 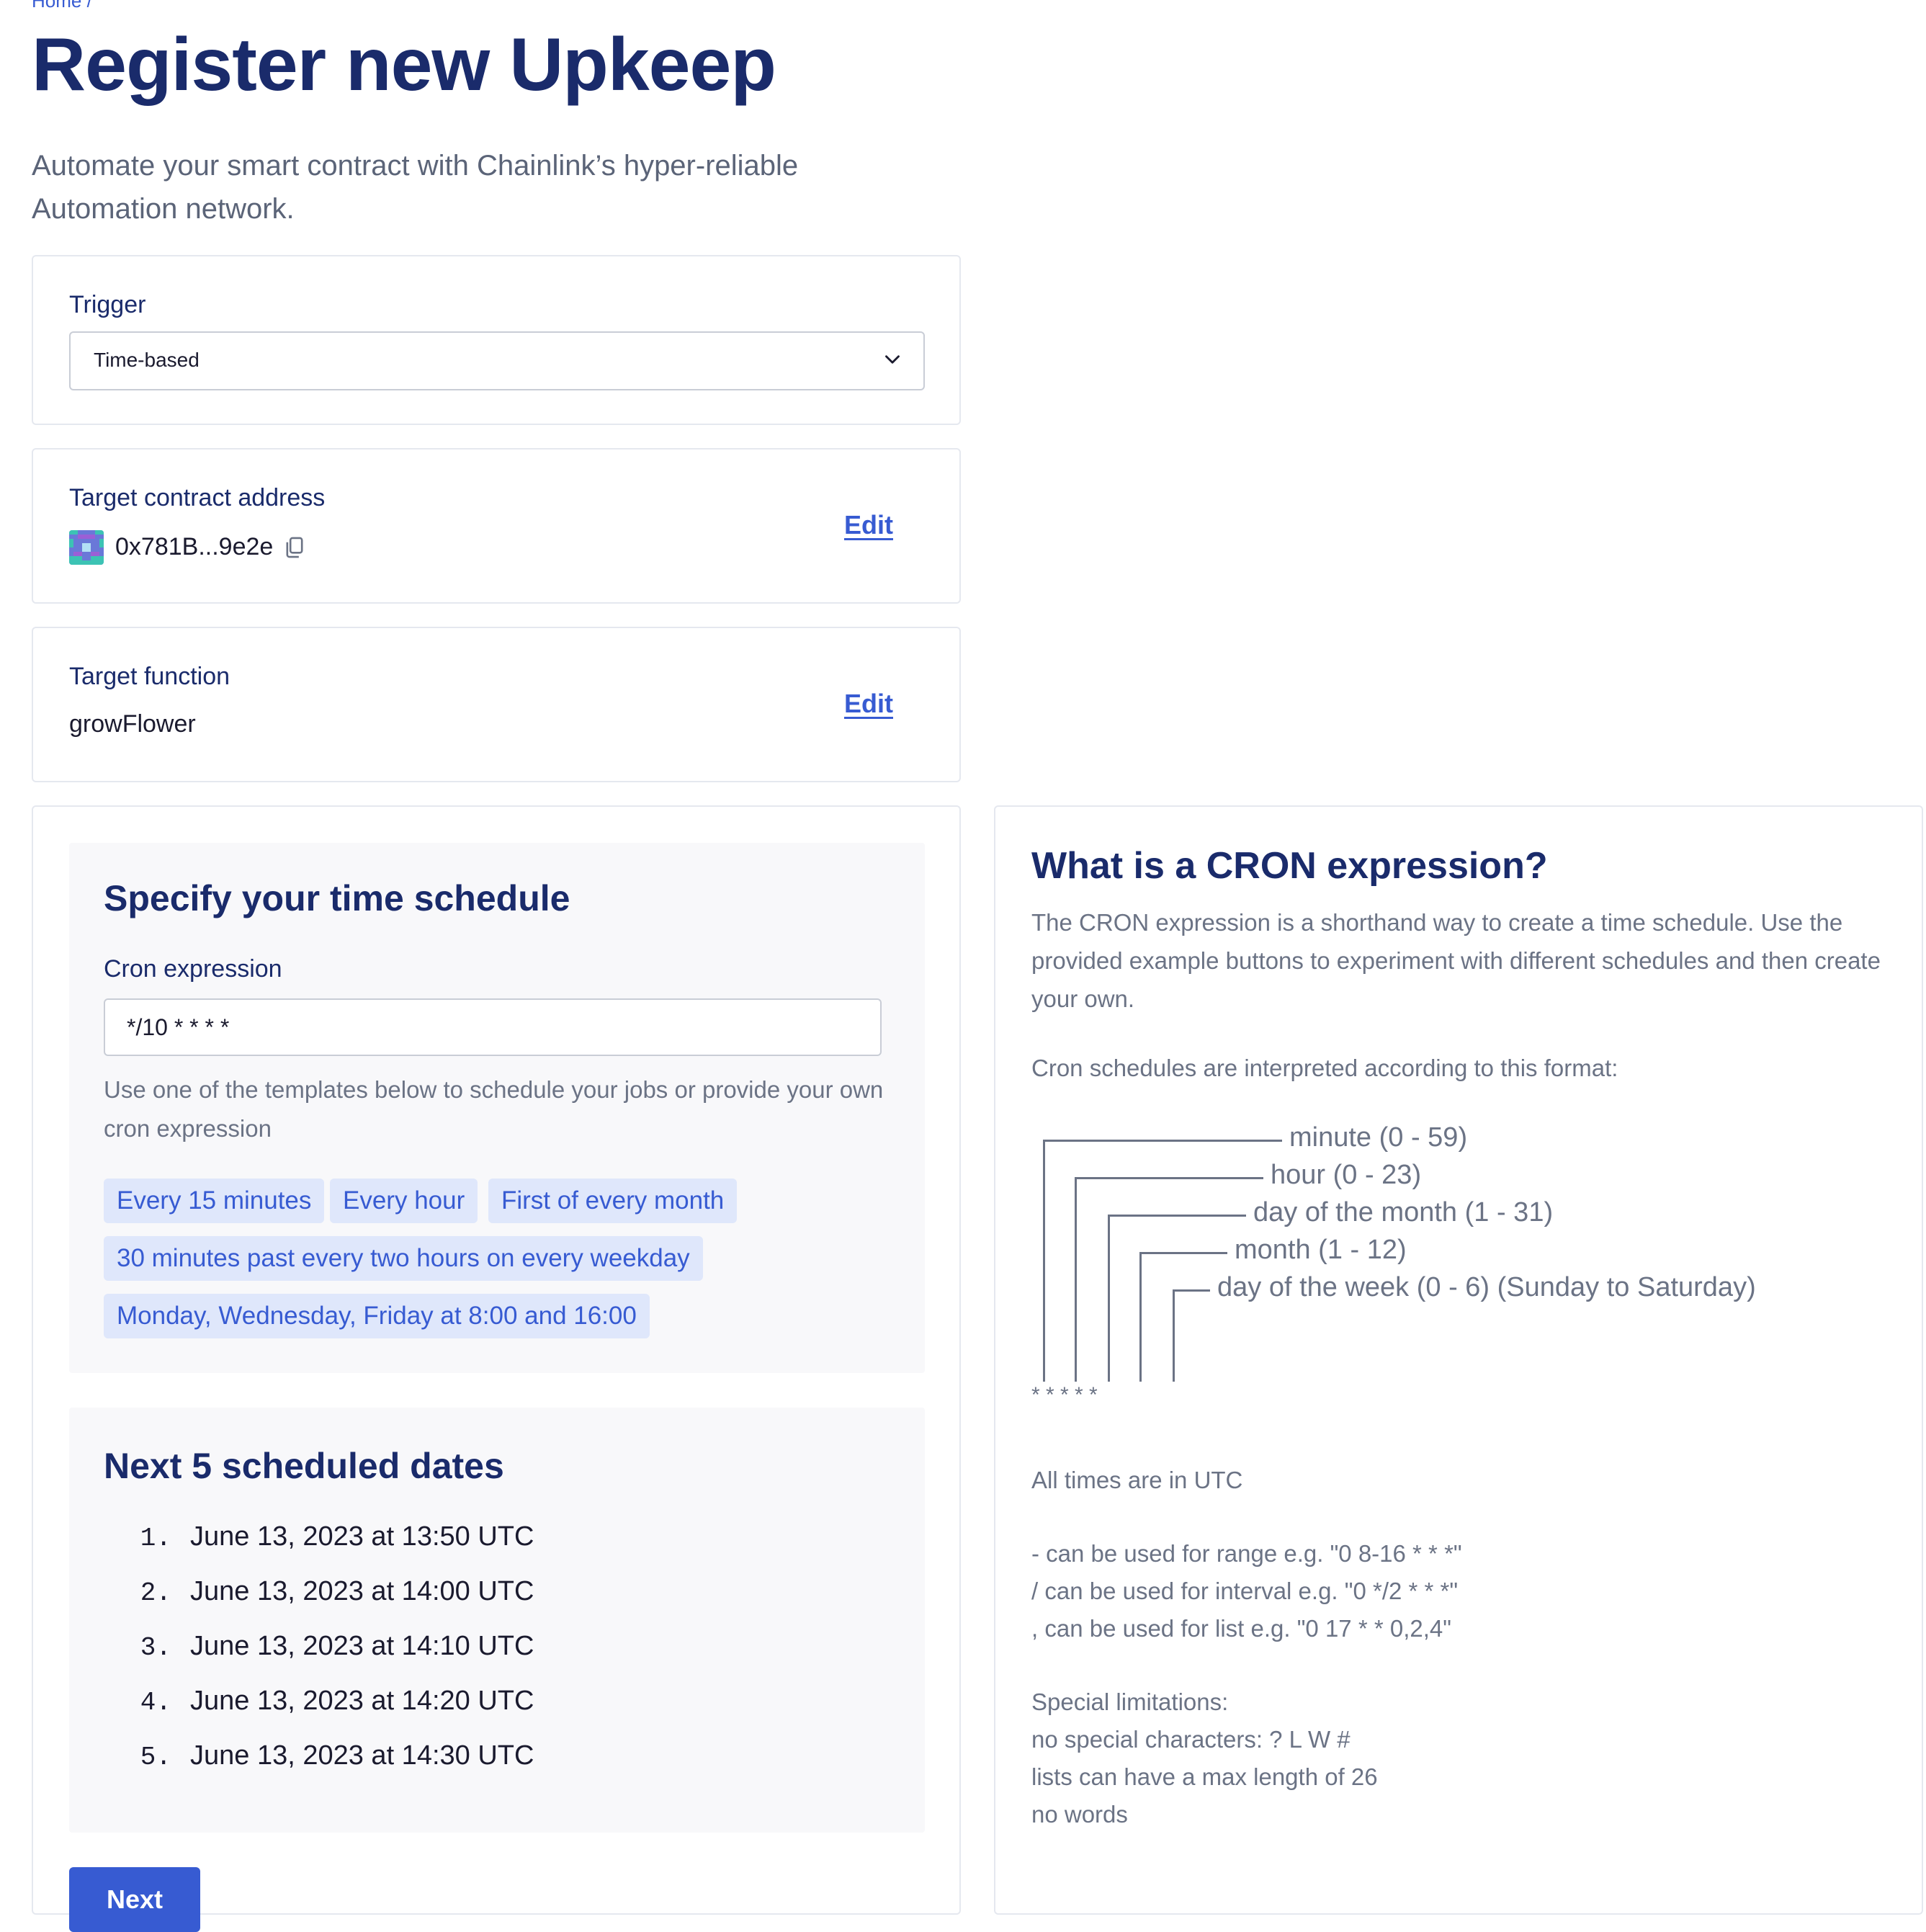 What do you see at coordinates (404, 1201) in the screenshot?
I see `template-every-hour: Every hour` at bounding box center [404, 1201].